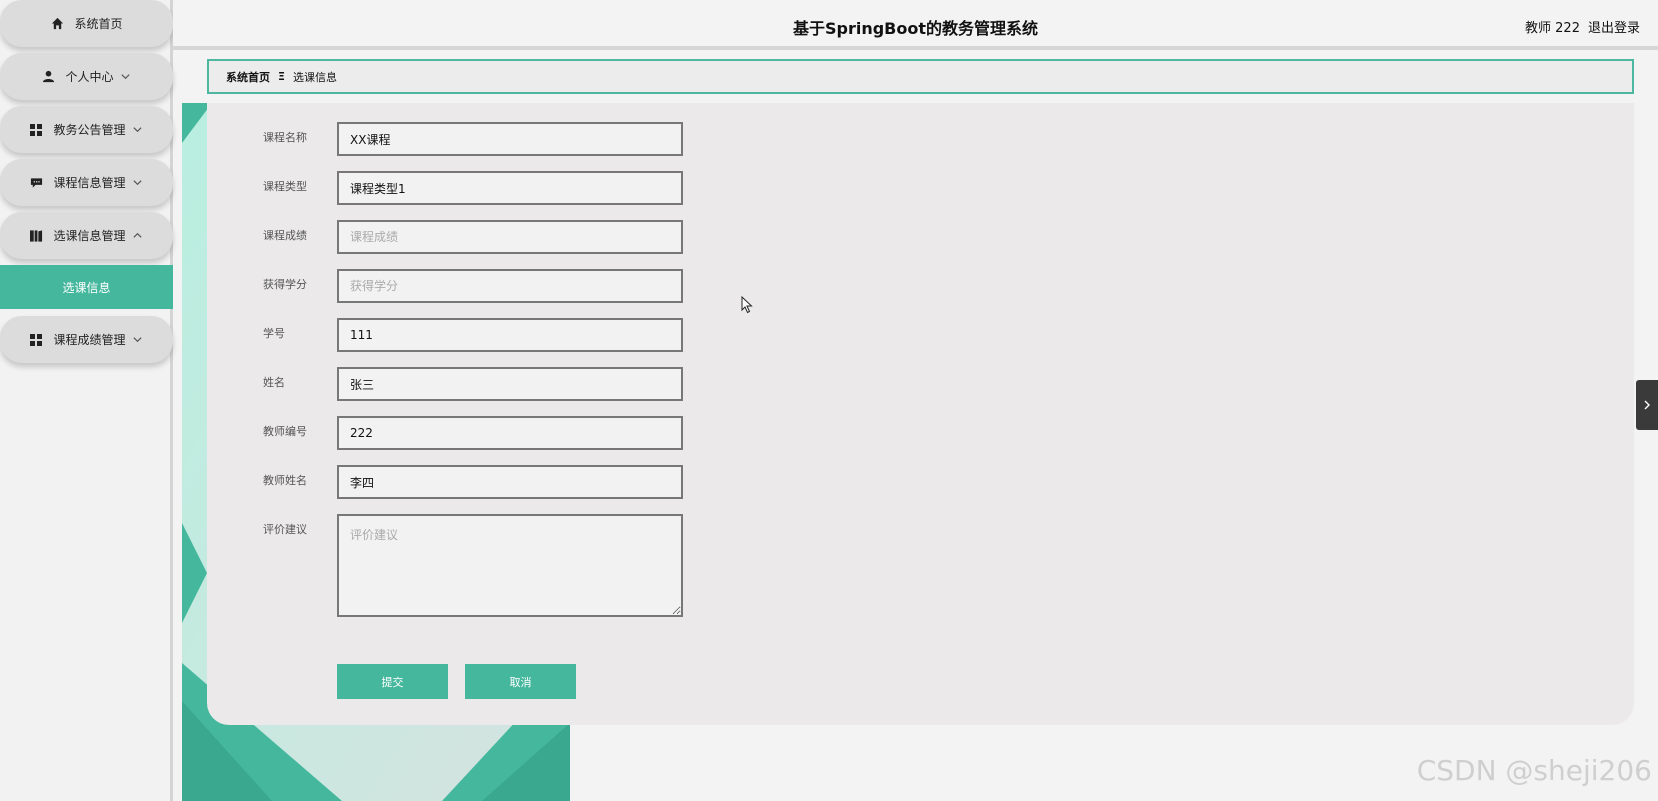 Image resolution: width=1658 pixels, height=801 pixels. What do you see at coordinates (285, 529) in the screenshot?
I see `evaluation-label: 评价建议` at bounding box center [285, 529].